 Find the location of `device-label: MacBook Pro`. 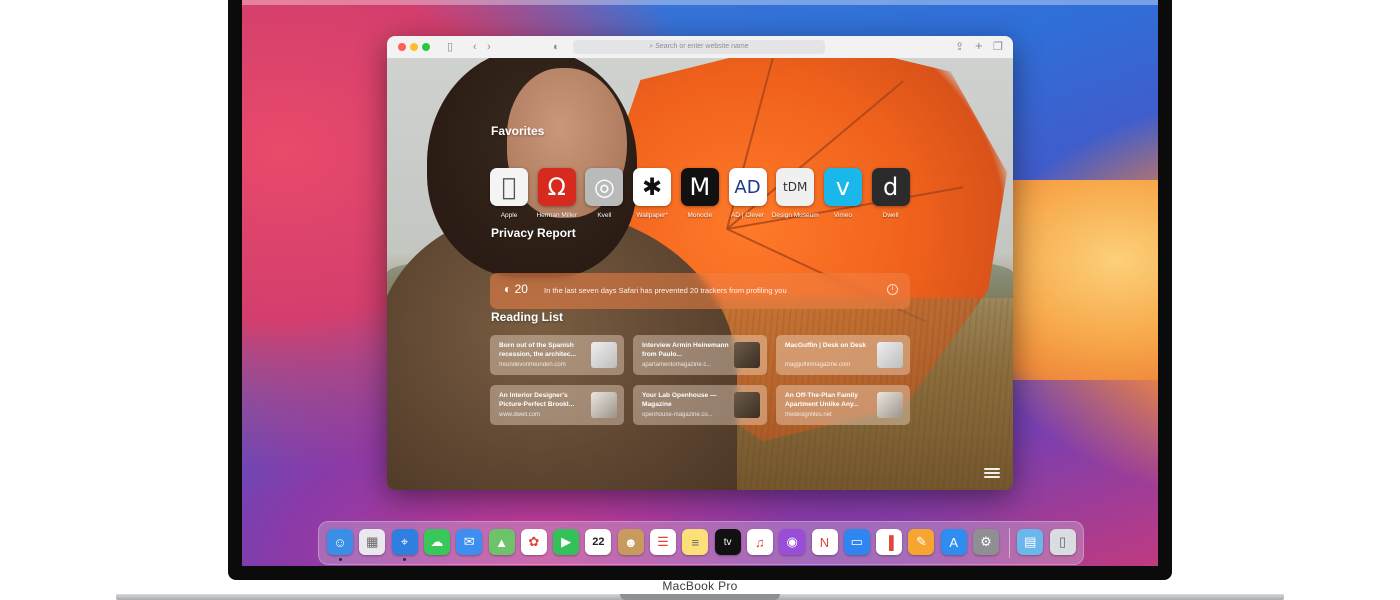

device-label: MacBook Pro is located at coordinates (700, 586).